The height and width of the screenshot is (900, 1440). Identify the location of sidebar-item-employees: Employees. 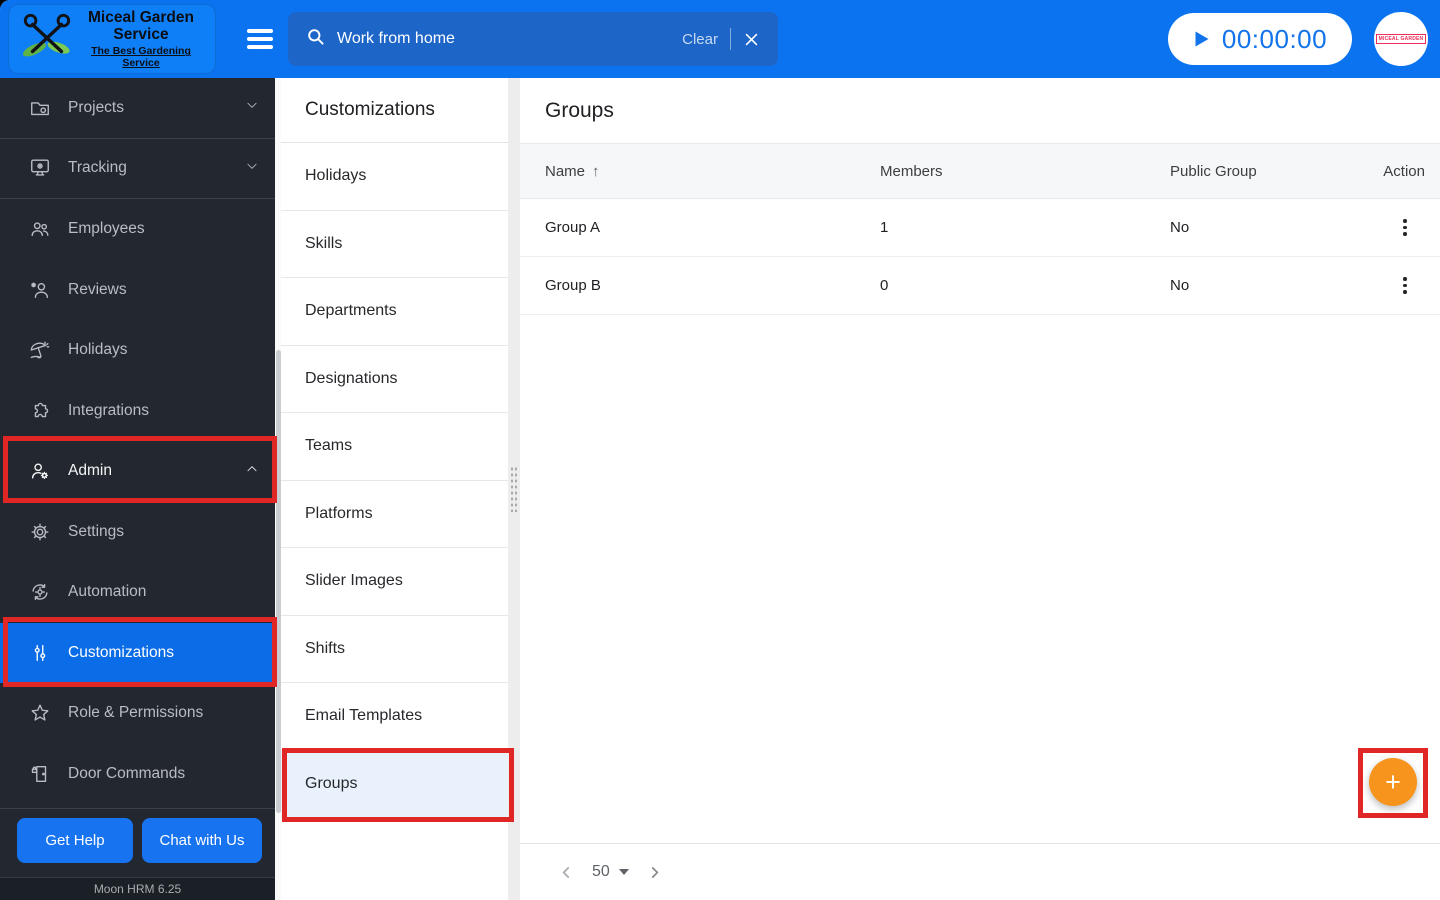
(137, 229).